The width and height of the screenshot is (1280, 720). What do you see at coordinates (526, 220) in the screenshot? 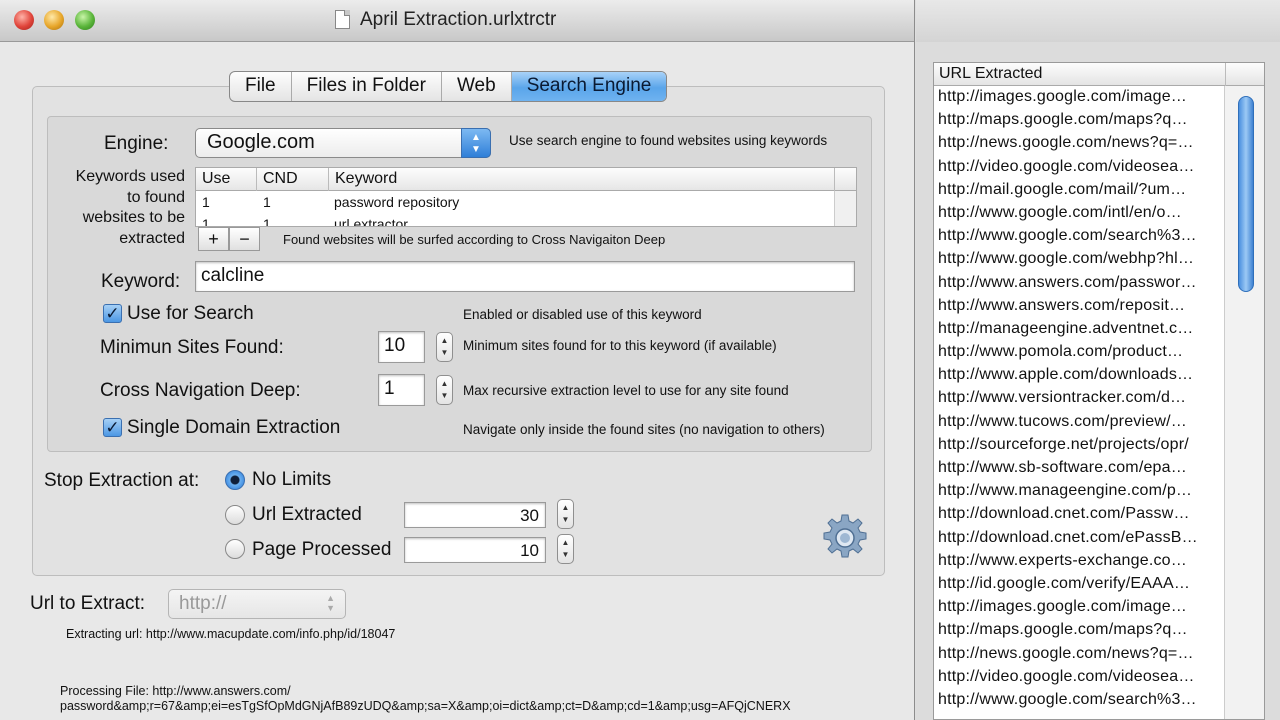
I see `table-row: 1 1 url extractor` at bounding box center [526, 220].